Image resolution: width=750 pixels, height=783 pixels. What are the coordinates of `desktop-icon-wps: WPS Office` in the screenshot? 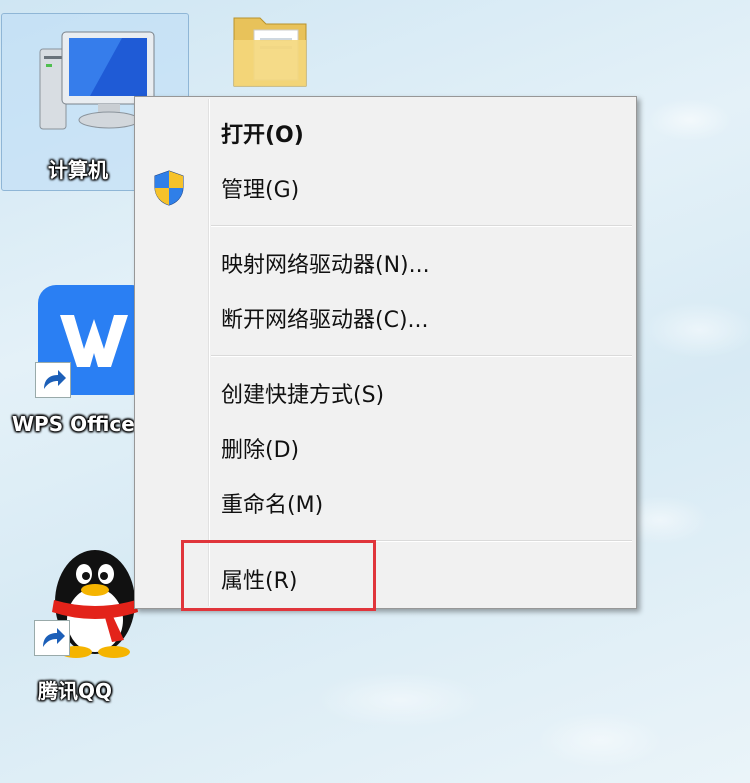 It's located at (80, 365).